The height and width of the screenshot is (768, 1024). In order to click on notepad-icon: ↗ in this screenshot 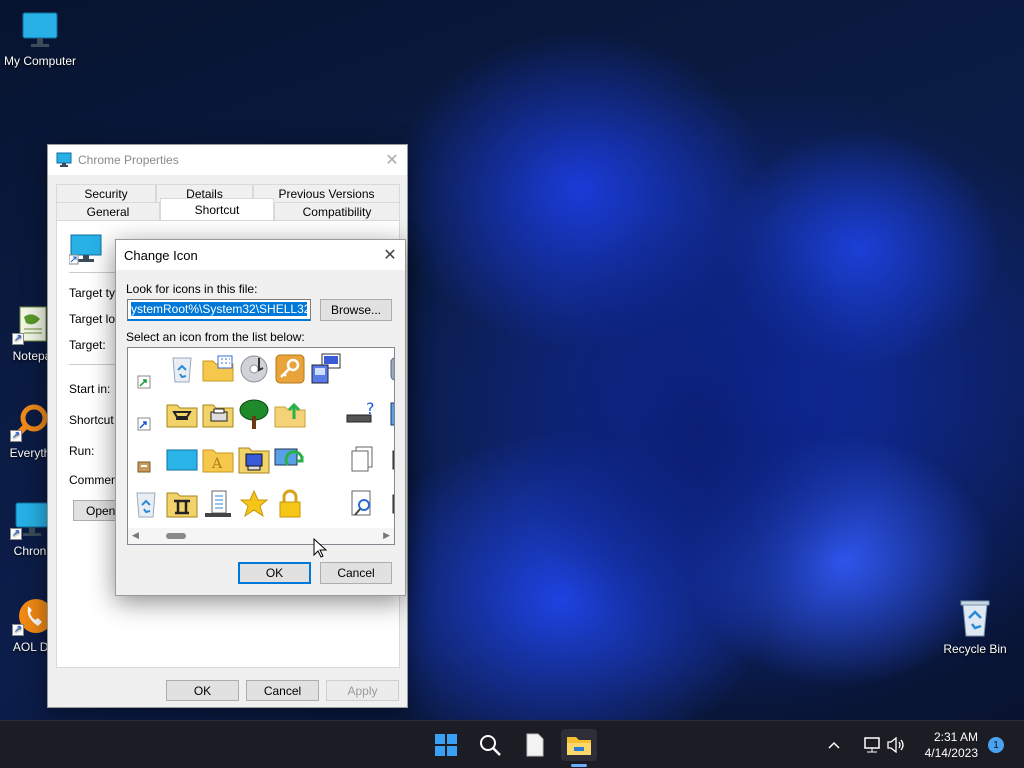, I will do `click(32, 325)`.